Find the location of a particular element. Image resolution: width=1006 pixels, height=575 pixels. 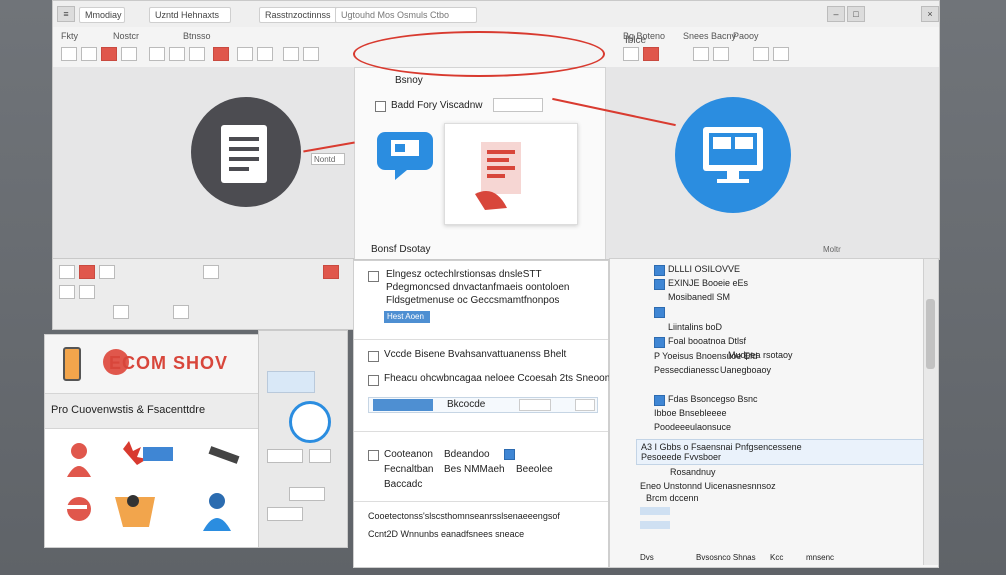

list-a-0: Cooteanon is located at coordinates (408, 454).